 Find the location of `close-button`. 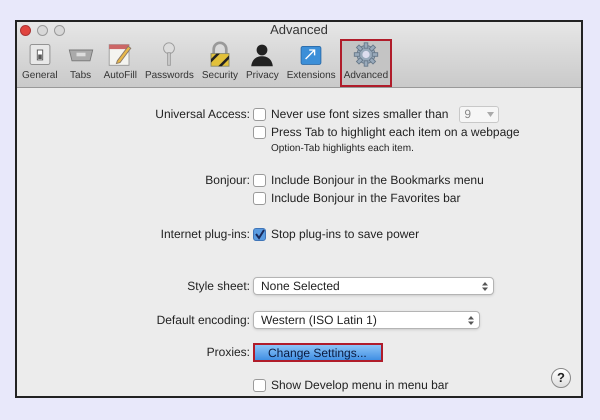

close-button is located at coordinates (25, 30).